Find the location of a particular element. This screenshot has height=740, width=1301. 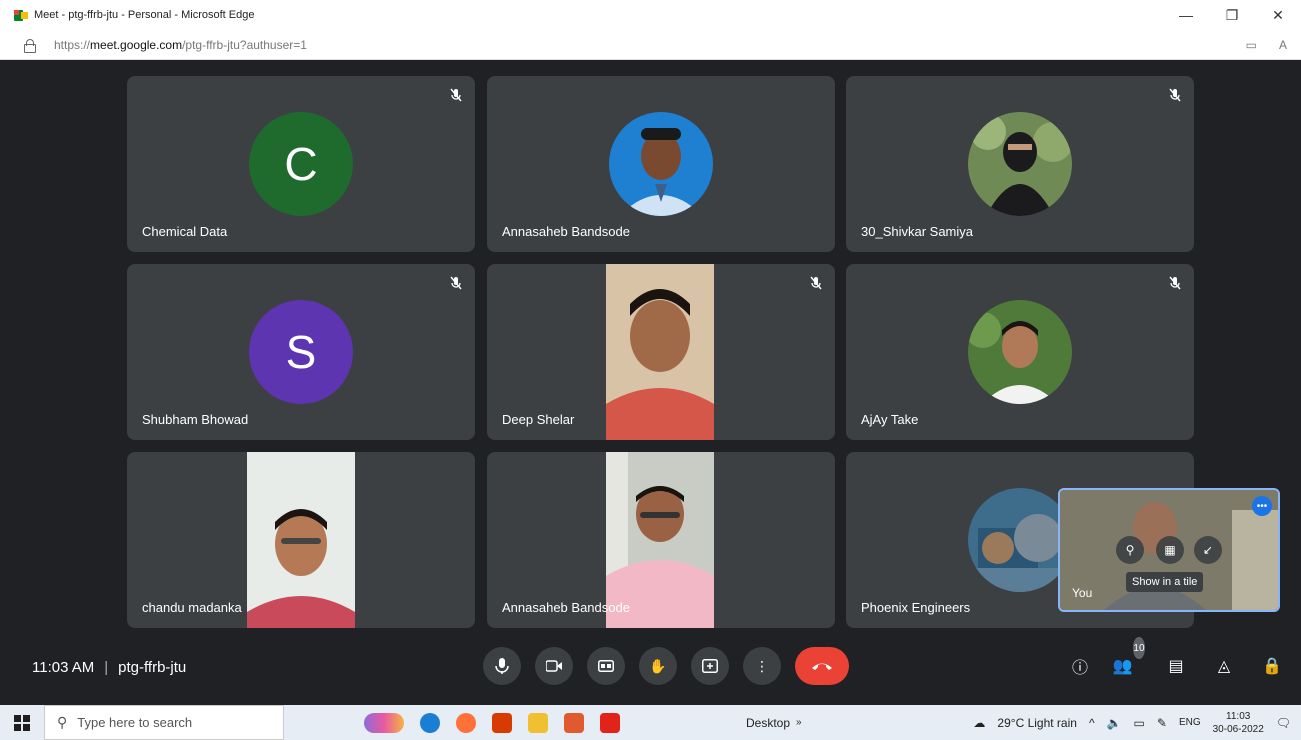

minimize-icon: — is located at coordinates (1186, 15).